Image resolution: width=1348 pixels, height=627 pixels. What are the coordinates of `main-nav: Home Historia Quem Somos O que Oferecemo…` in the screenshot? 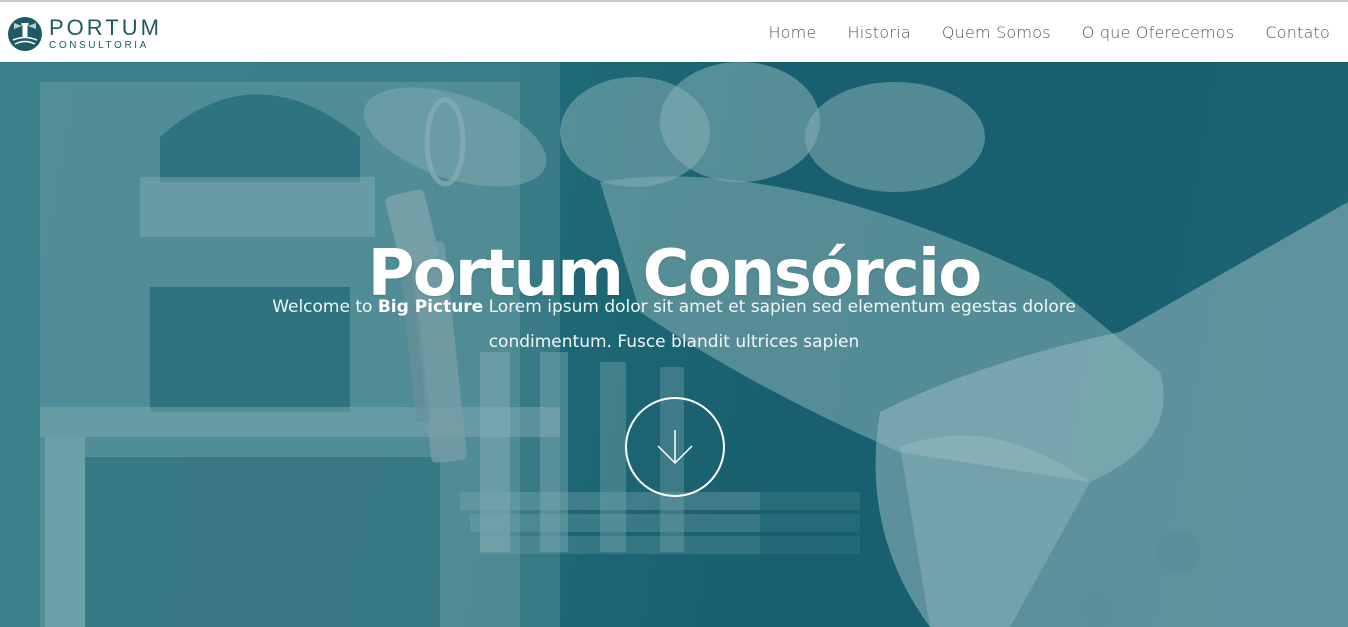 It's located at (1033, 32).